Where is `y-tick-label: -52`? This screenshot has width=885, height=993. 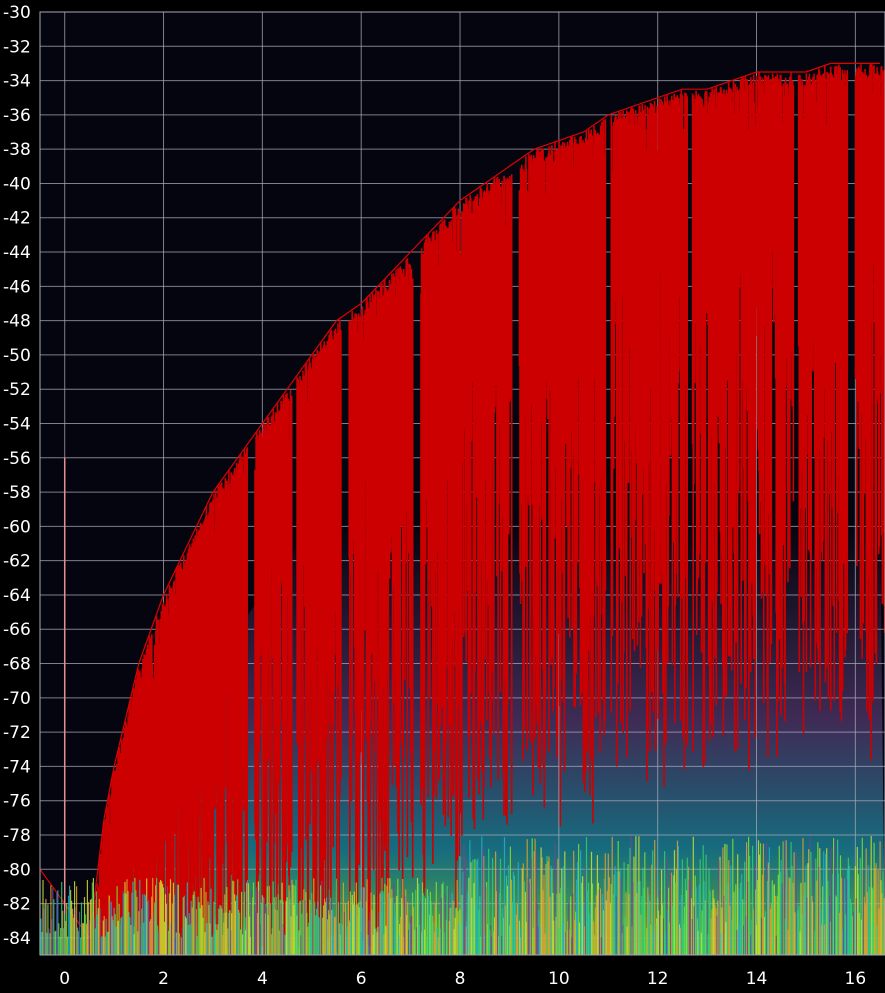 y-tick-label: -52 is located at coordinates (17, 390).